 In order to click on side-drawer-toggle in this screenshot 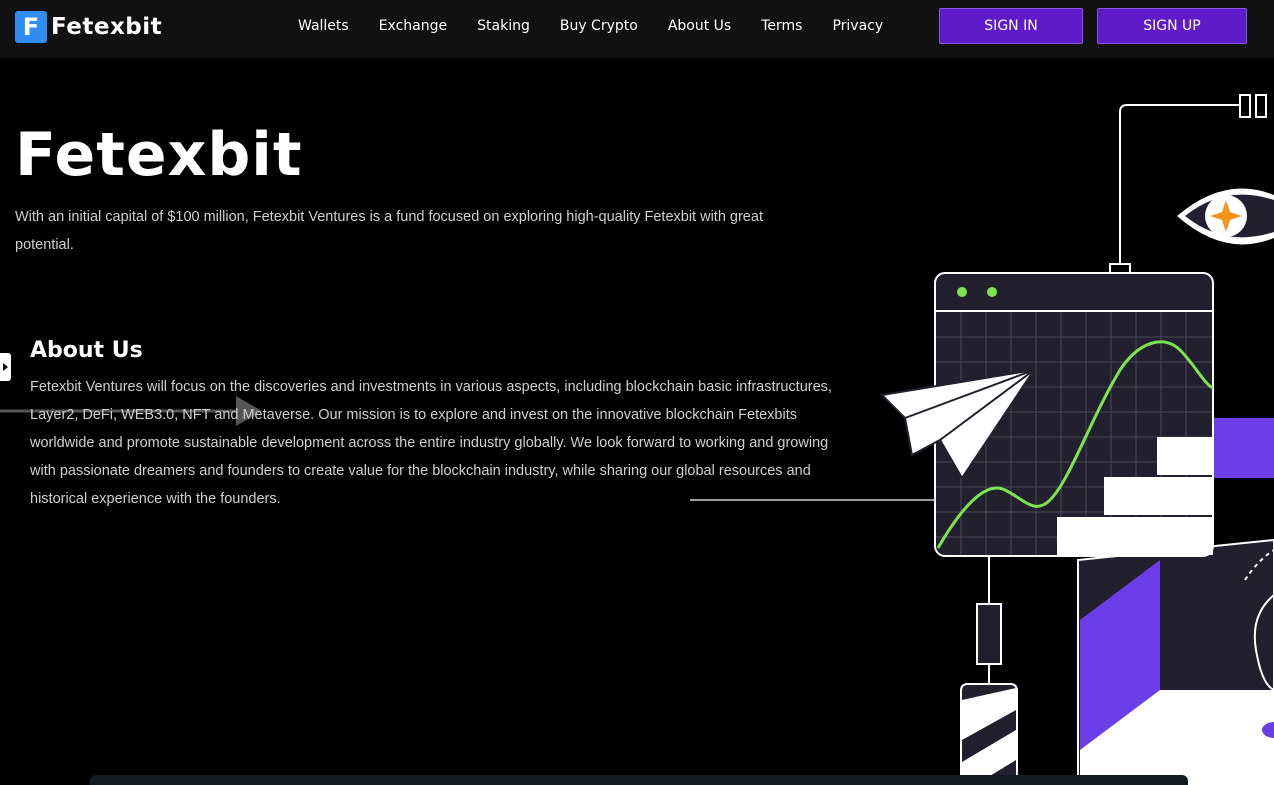, I will do `click(5, 367)`.